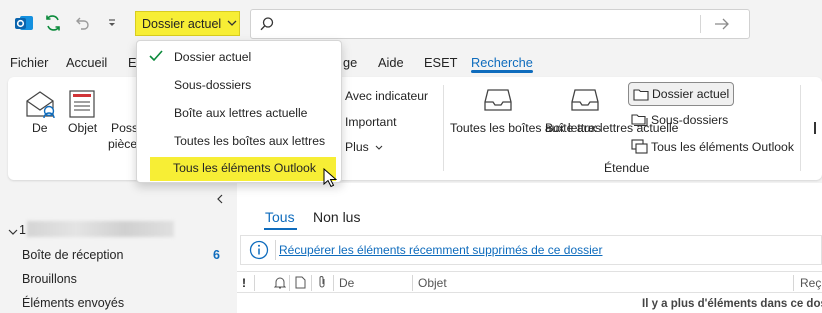 The height and width of the screenshot is (313, 822). Describe the element at coordinates (49, 279) in the screenshot. I see `folder-drafts: Brouillons` at that location.